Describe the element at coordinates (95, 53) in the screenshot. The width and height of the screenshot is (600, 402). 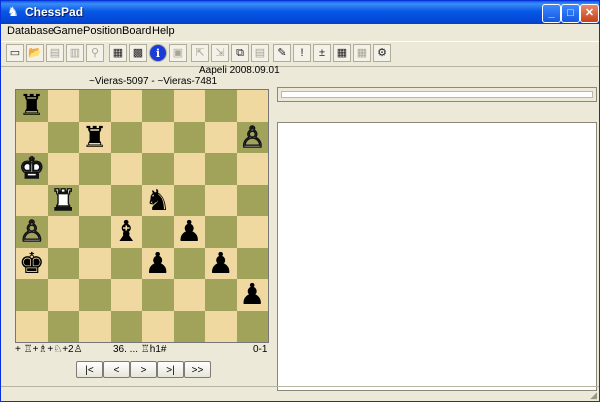
I see `binoculars-icon: ⚲` at that location.